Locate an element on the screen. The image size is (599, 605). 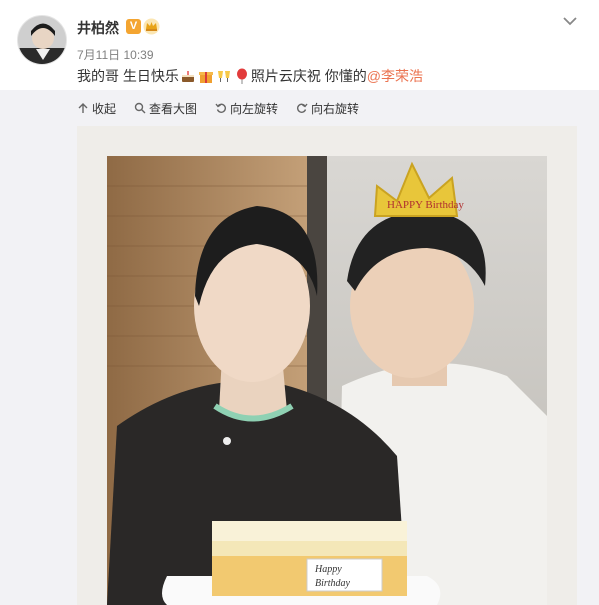
post-text-part1: 我的哥 生日快乐 is located at coordinates (128, 76).